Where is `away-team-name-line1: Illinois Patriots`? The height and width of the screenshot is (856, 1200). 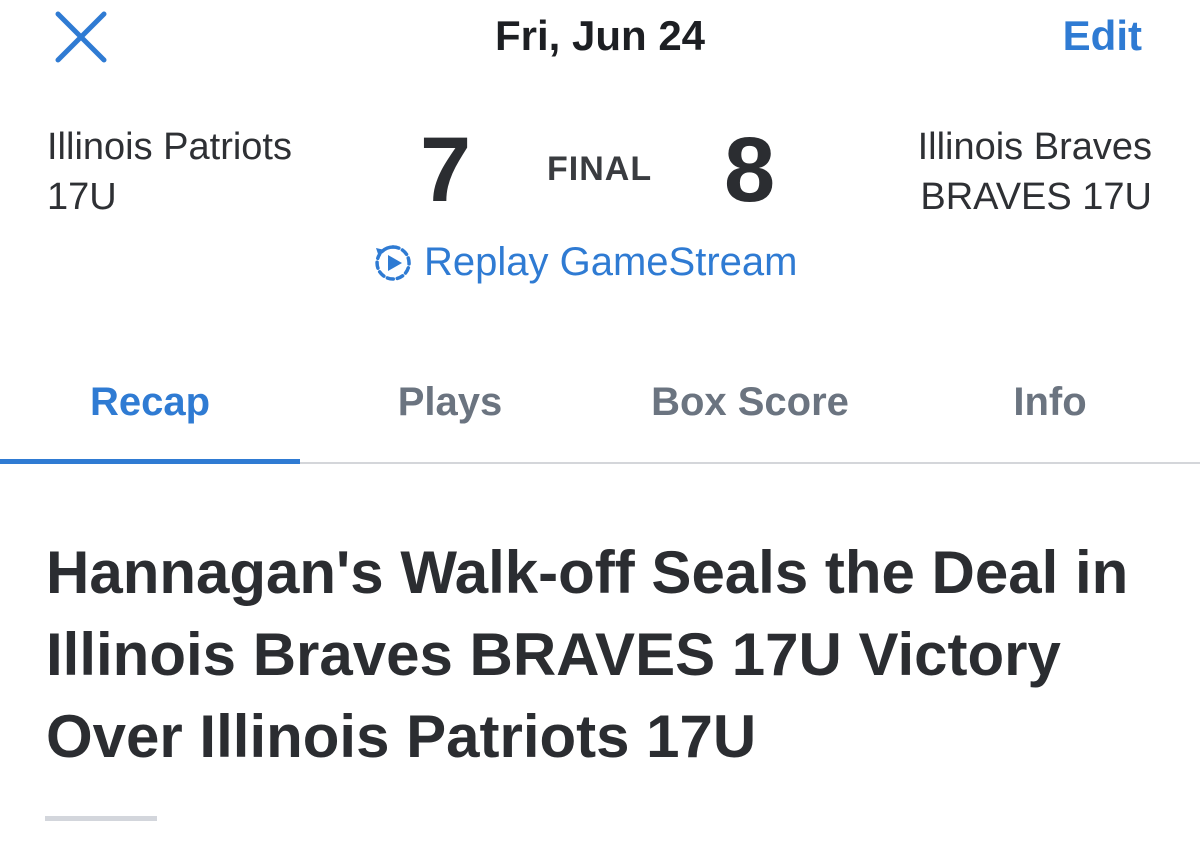 away-team-name-line1: Illinois Patriots is located at coordinates (169, 147).